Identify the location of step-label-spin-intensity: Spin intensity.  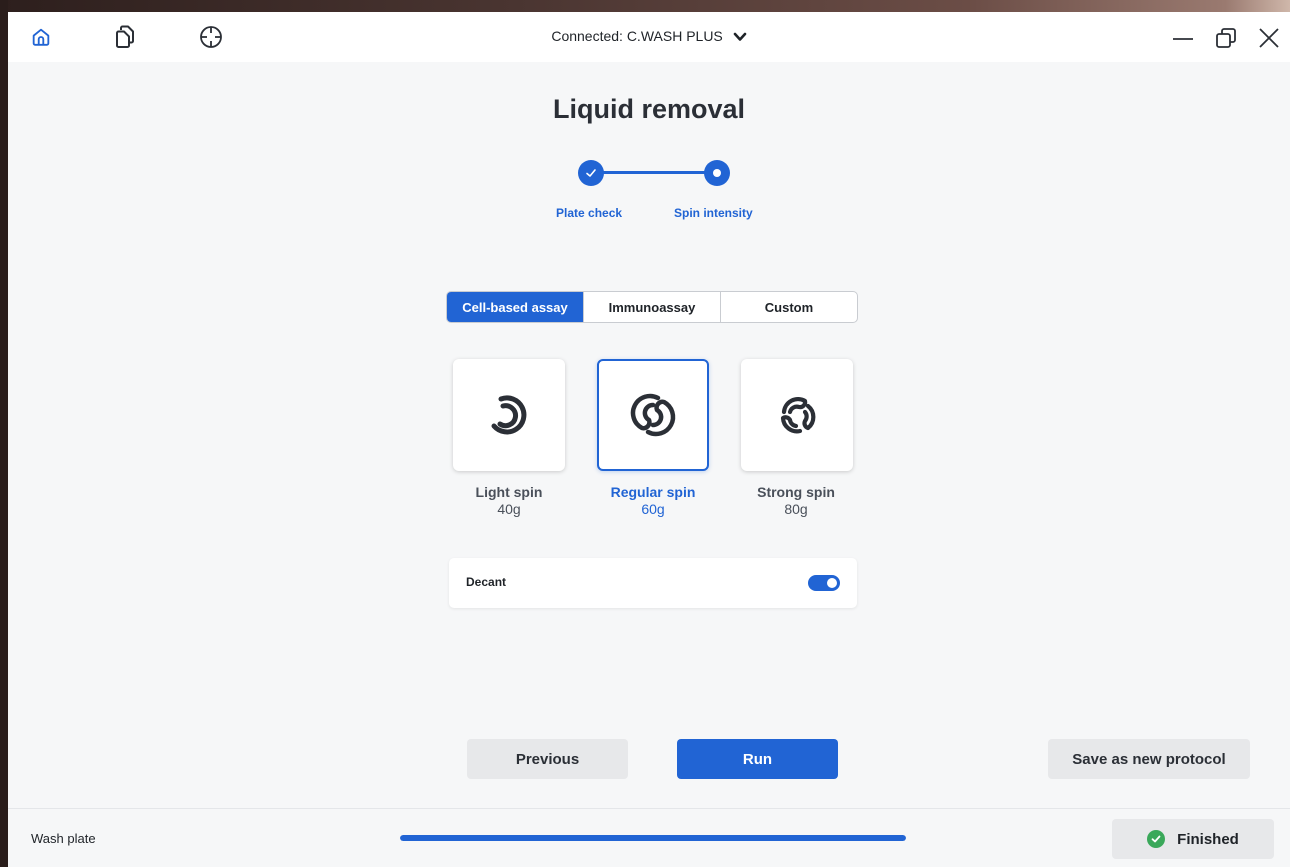
(713, 213).